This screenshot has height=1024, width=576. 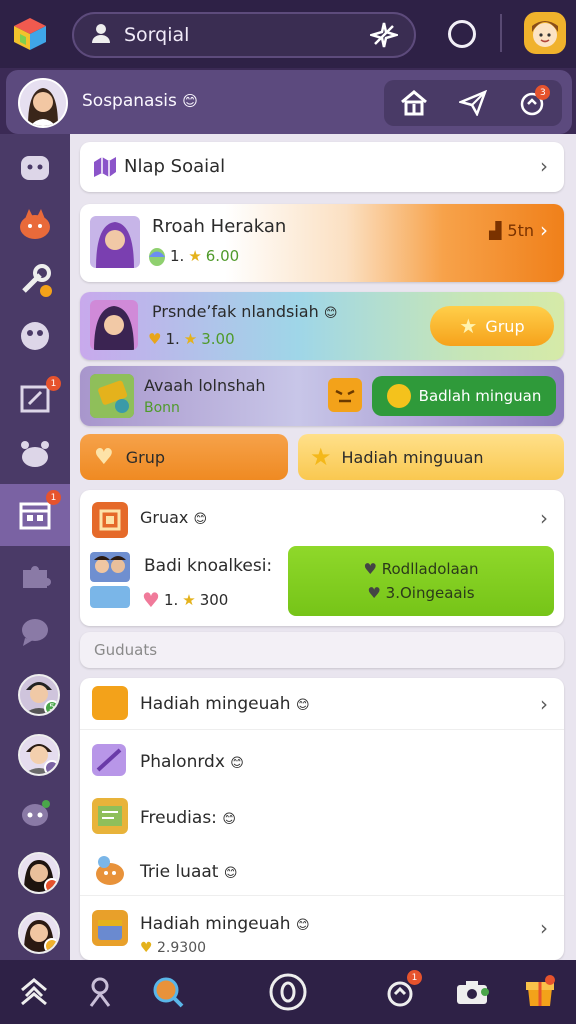 I want to click on sidebar-item-puzzle, so click(x=35, y=576).